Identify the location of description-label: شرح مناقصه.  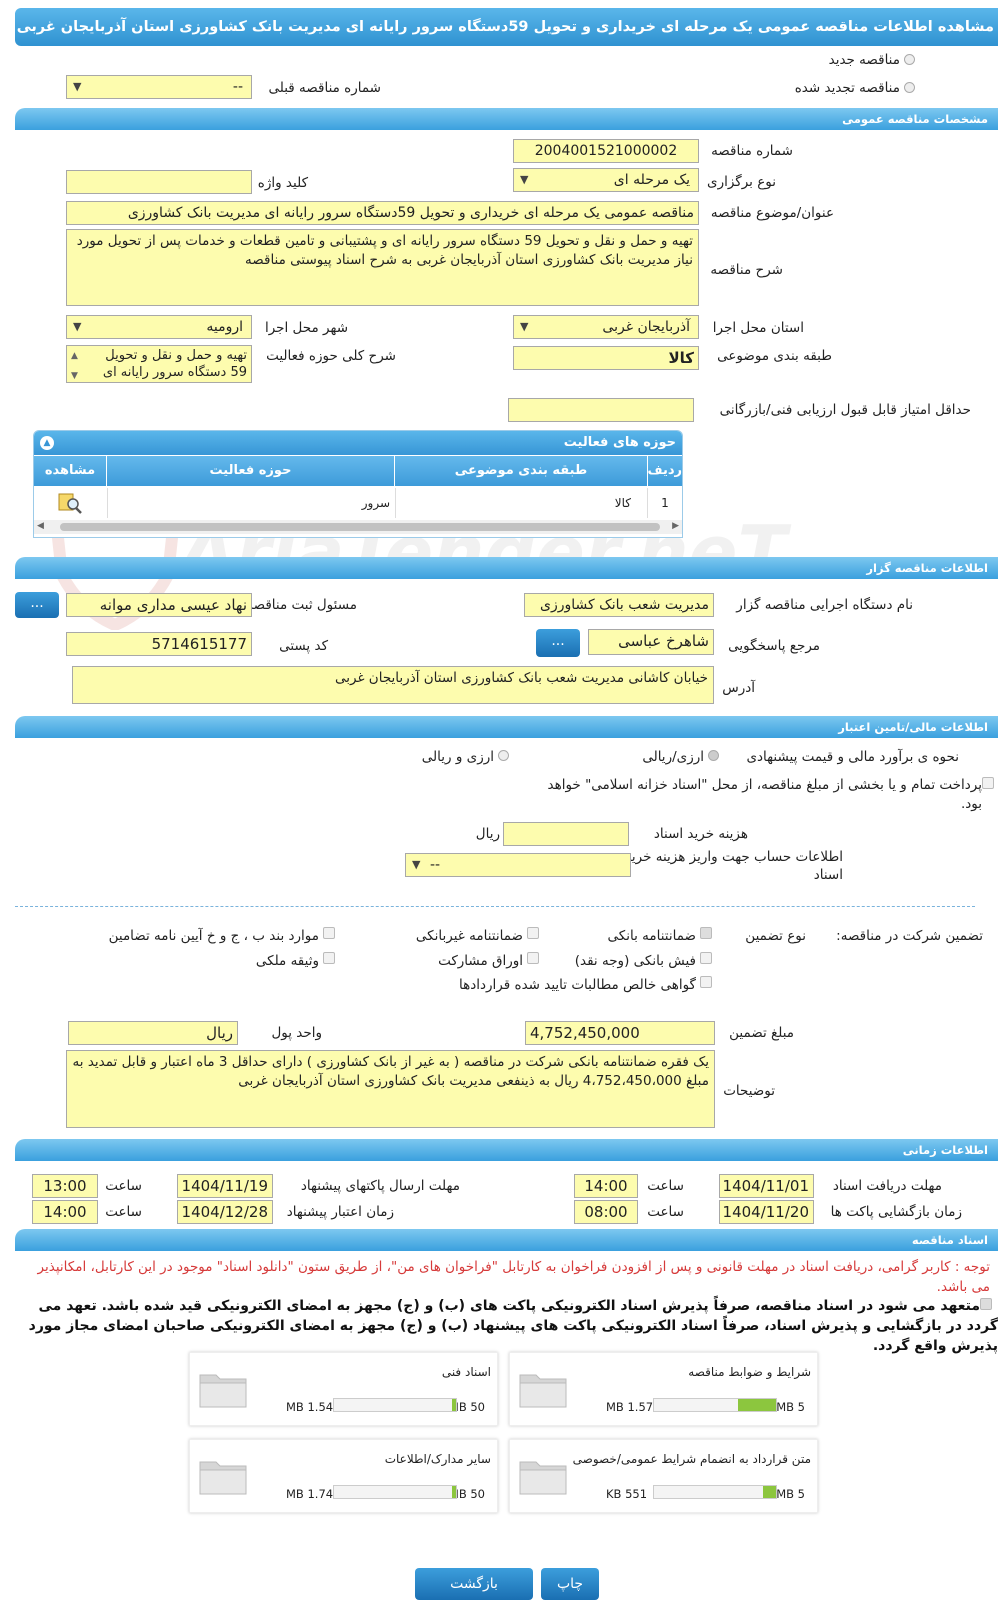
(746, 270).